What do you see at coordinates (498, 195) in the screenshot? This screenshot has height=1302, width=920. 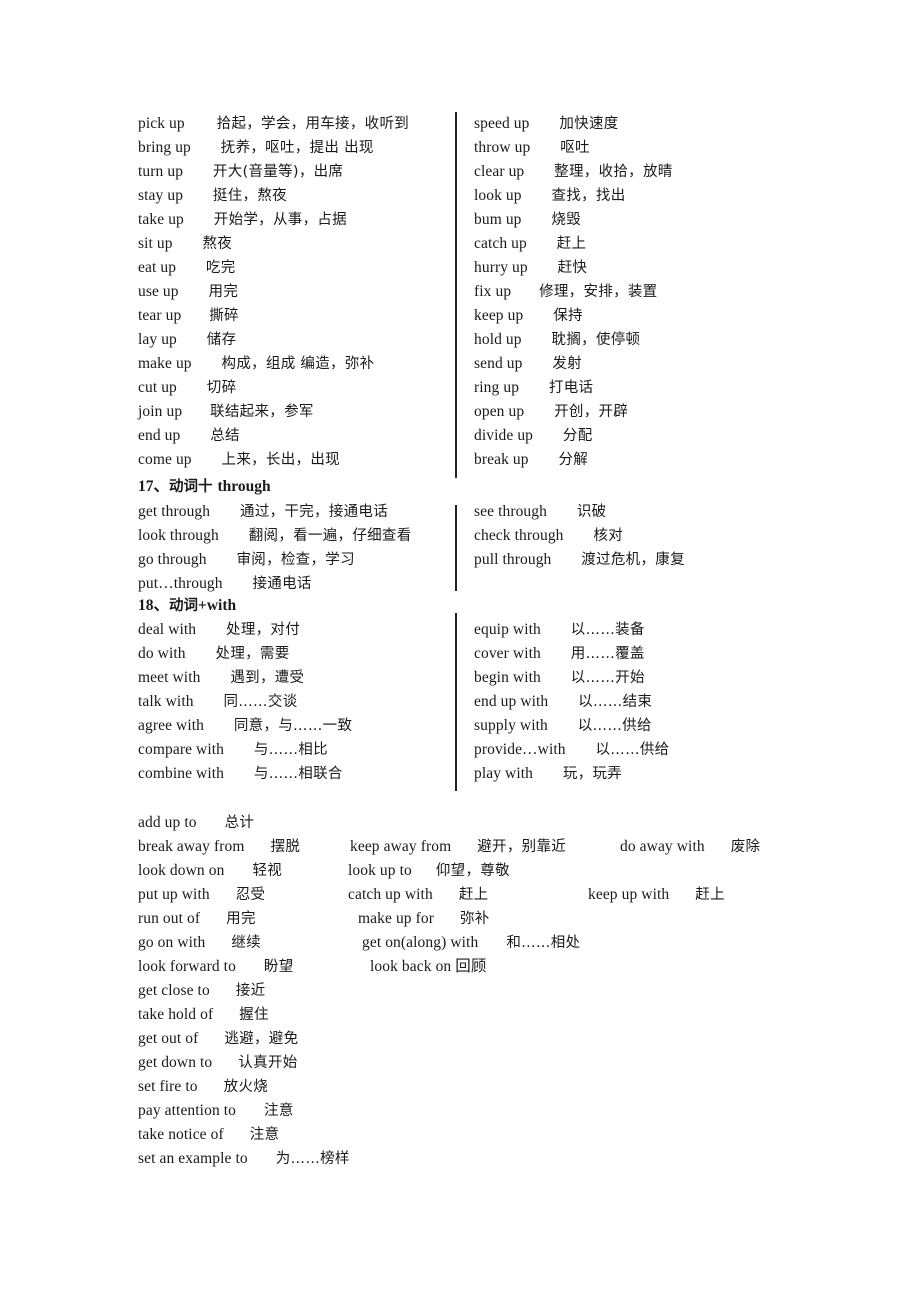 I see `phrase-en: look up` at bounding box center [498, 195].